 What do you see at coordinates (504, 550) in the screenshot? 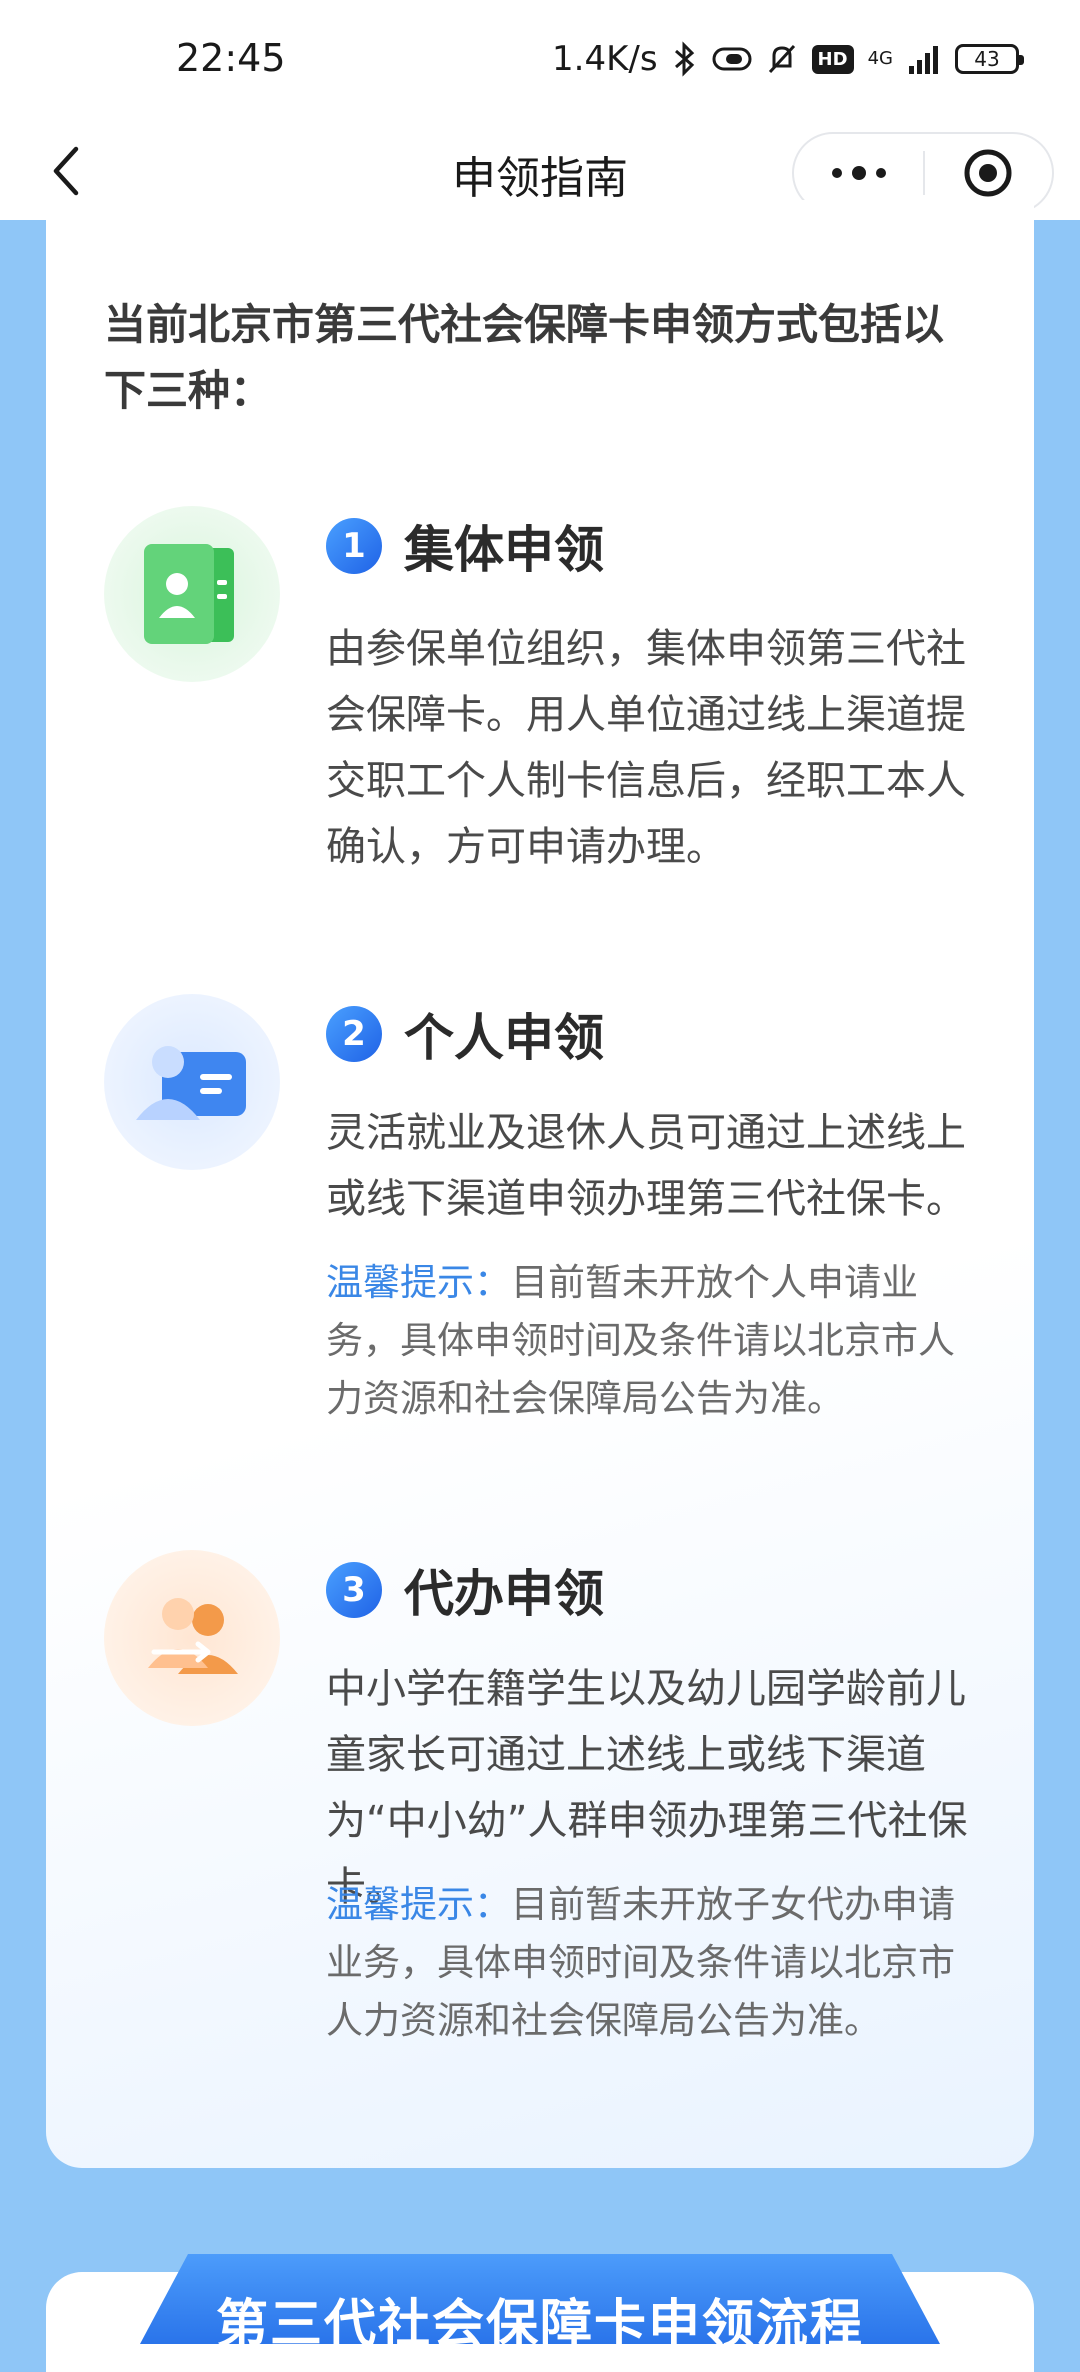
I see `section-title: 集体申领` at bounding box center [504, 550].